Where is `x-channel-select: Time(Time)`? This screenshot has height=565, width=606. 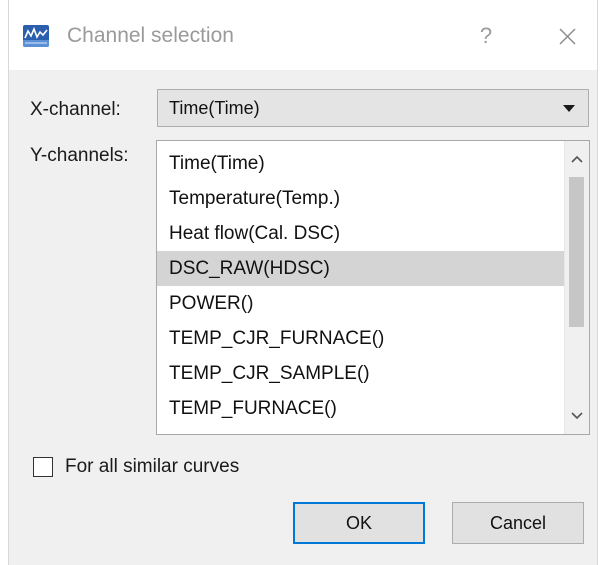 x-channel-select: Time(Time) is located at coordinates (373, 108).